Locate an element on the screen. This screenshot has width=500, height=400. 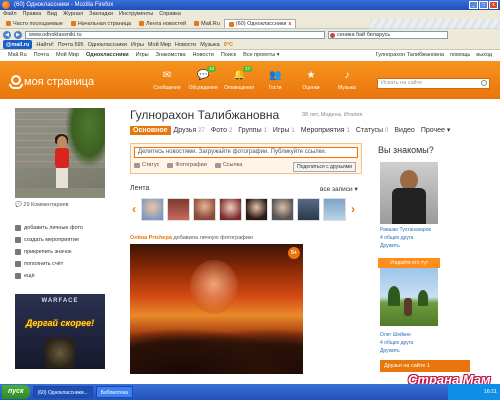
friends-online-button: Друзья на сайте 1 is located at coordinates (425, 366).